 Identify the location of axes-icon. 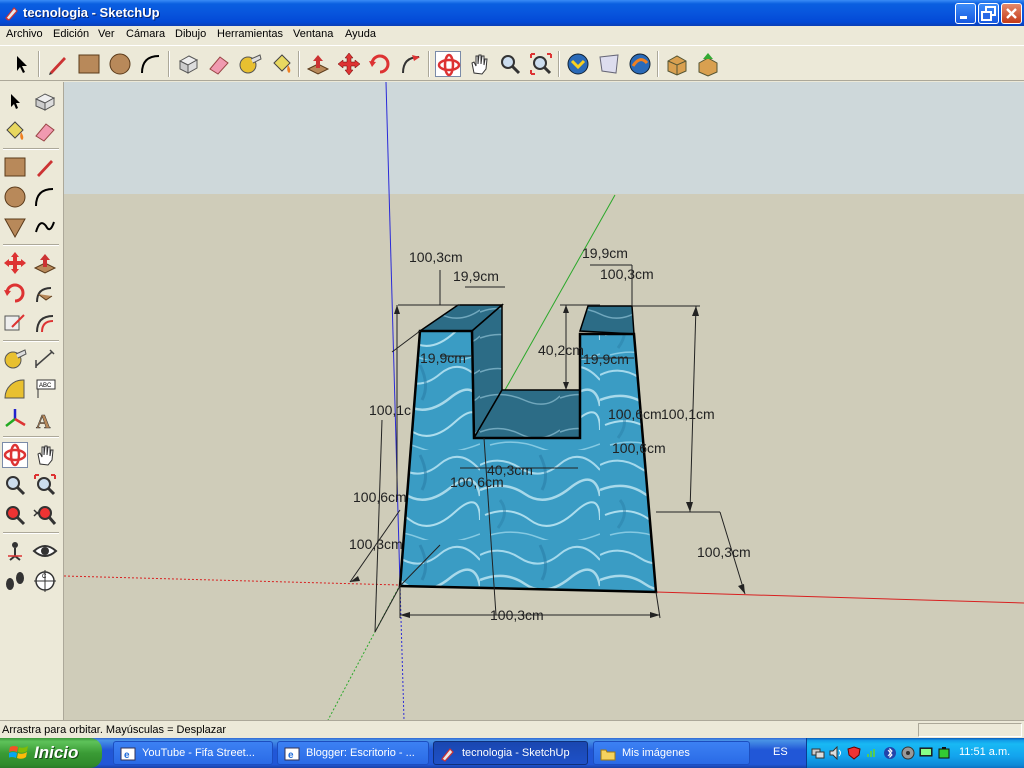
(15, 418).